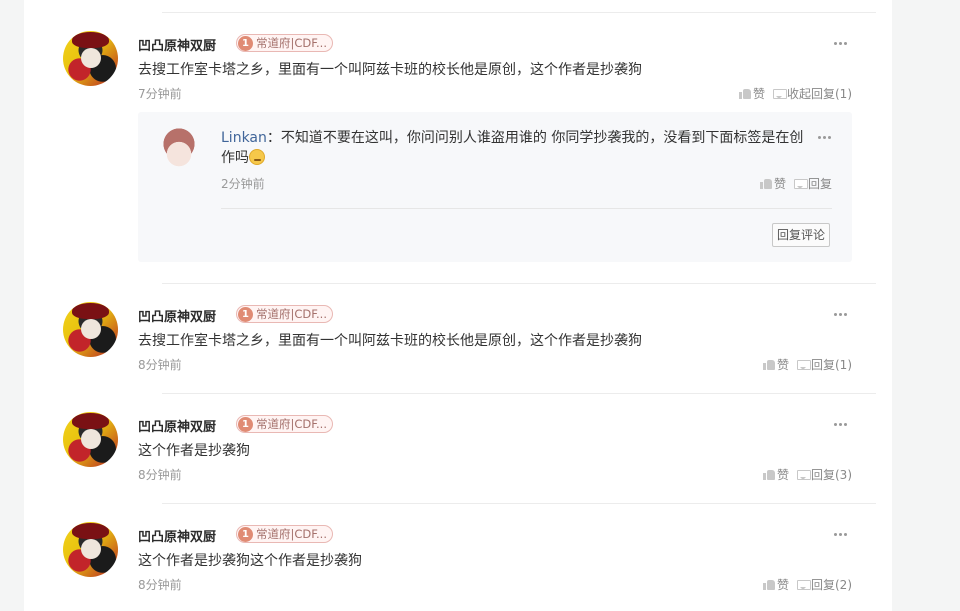 This screenshot has width=960, height=611. I want to click on reply-like-label: 赞, so click(779, 184).